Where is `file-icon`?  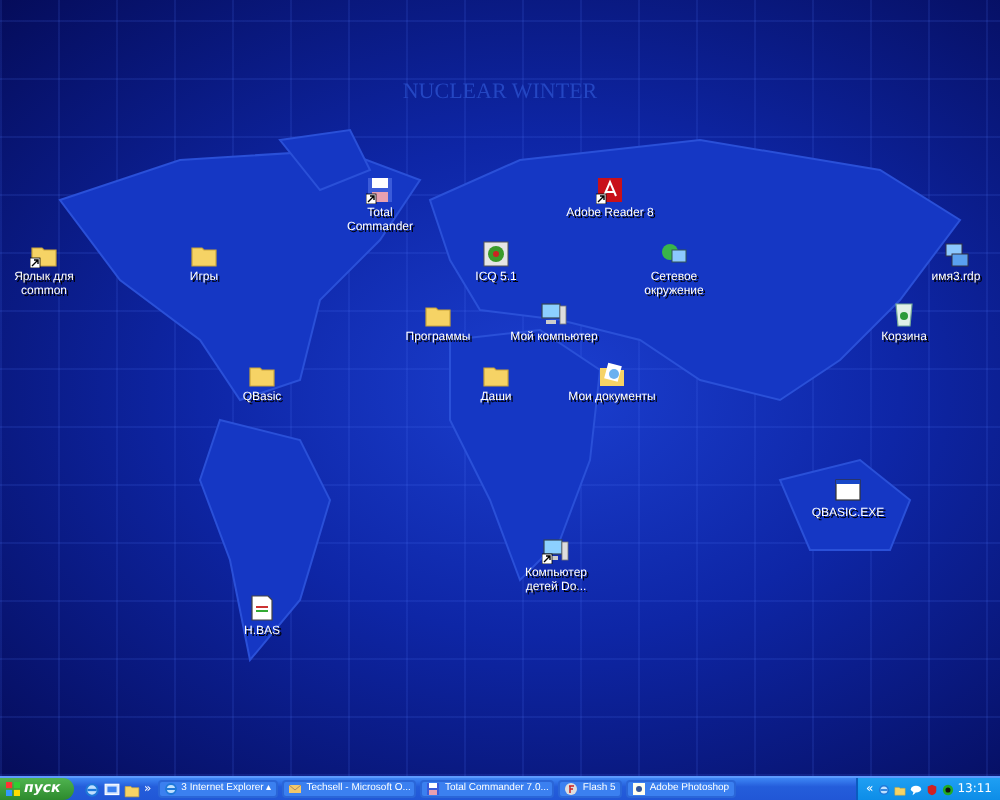
file-icon is located at coordinates (262, 608).